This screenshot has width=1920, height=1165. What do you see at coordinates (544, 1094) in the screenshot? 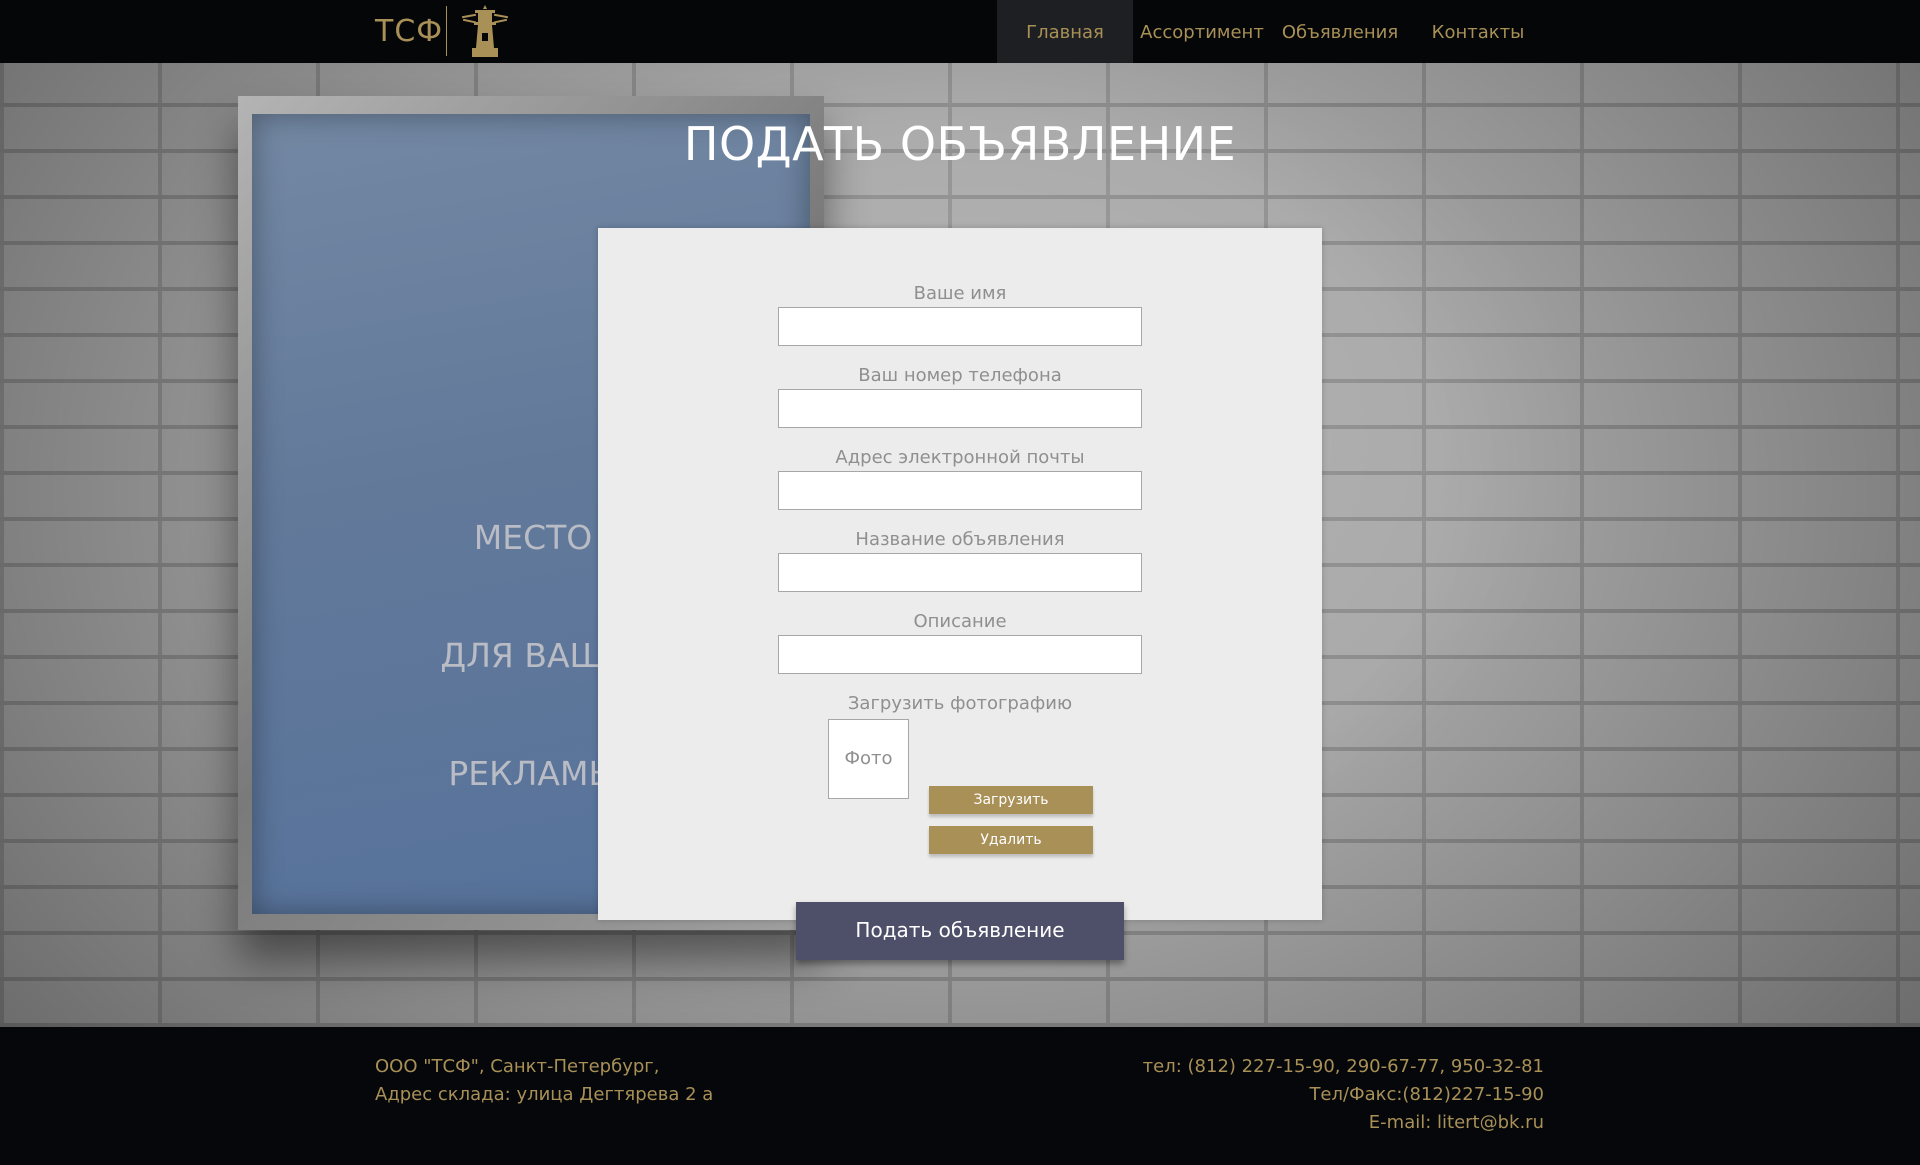
I see `footer-address: Адрес склада: улица Дегтярева 2 а` at bounding box center [544, 1094].